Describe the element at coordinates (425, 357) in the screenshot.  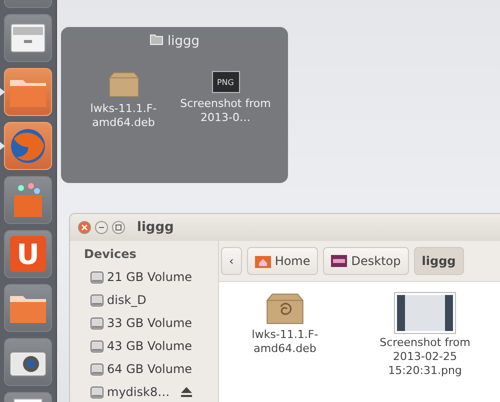
I see `file-name: Screenshot from 2013-02-25 15:20:31.png` at that location.